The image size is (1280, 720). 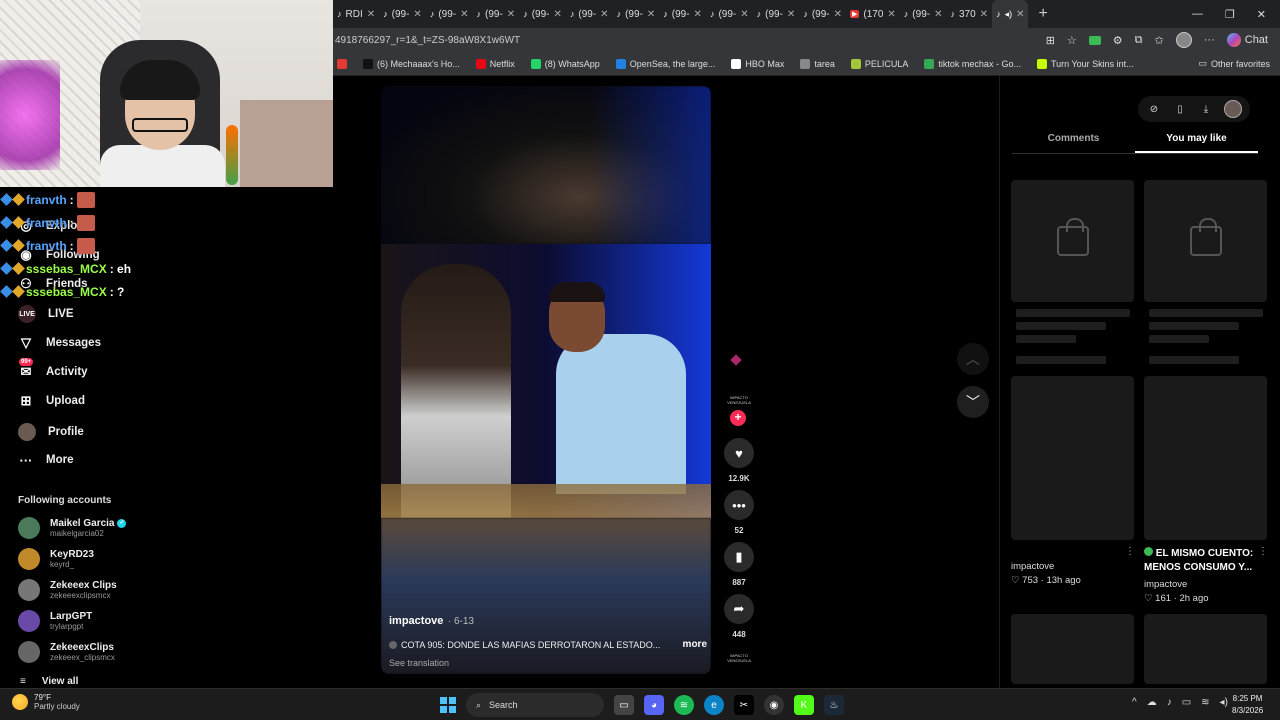 I want to click on more-button: more, so click(x=695, y=644).